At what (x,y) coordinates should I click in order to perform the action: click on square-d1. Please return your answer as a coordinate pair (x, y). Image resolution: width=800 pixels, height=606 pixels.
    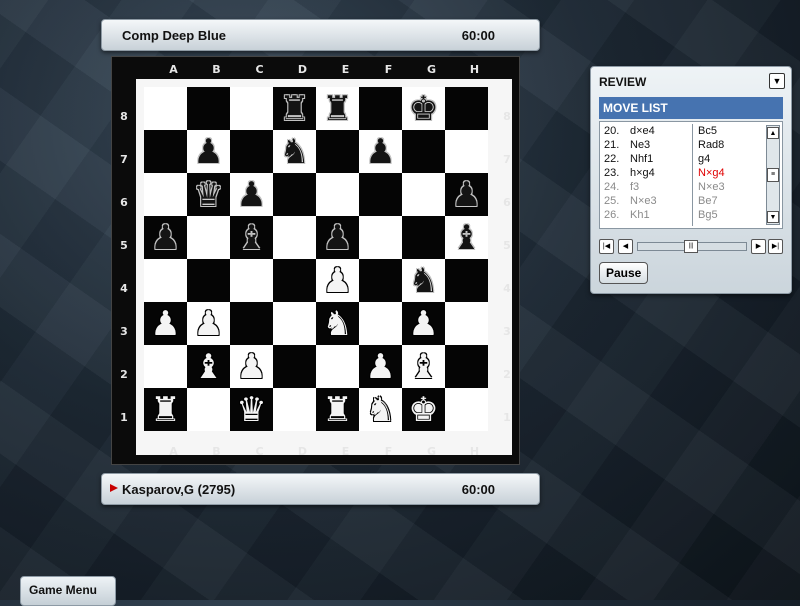
    Looking at the image, I should click on (294, 409).